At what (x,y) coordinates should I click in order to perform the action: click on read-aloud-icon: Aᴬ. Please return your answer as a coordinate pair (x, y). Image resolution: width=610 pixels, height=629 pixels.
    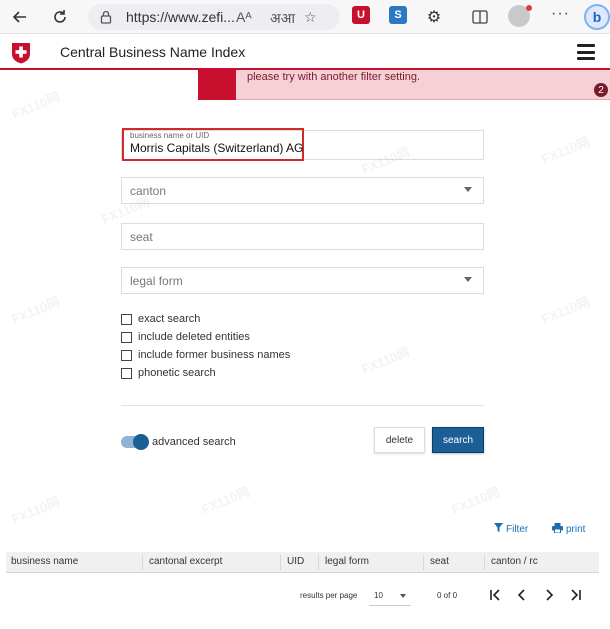
    Looking at the image, I should click on (244, 17).